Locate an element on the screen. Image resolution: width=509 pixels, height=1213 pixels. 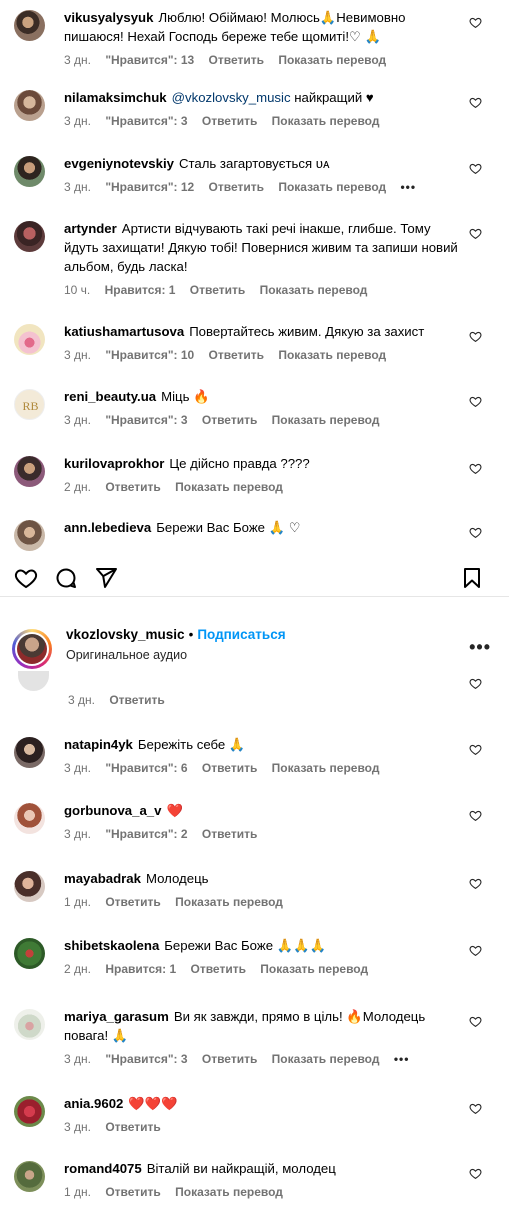
comment-username: natapin4yk is located at coordinates (98, 744).